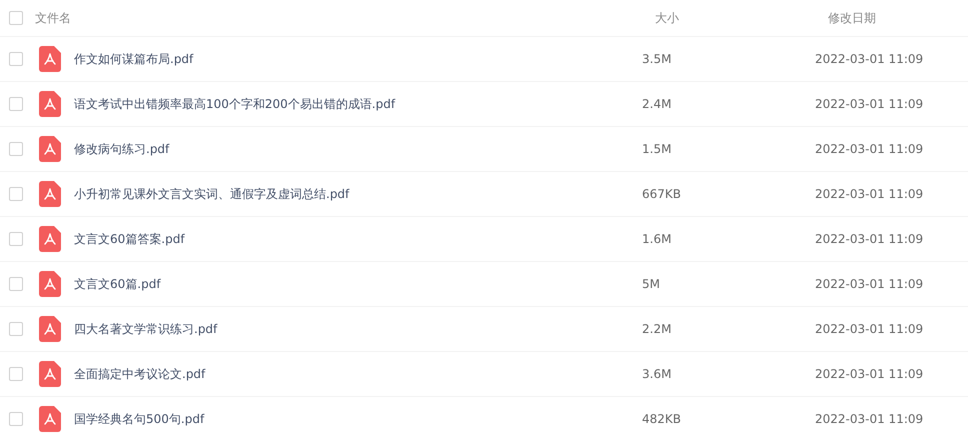 This screenshot has width=968, height=436. What do you see at coordinates (16, 18) in the screenshot?
I see `select-all-checkbox` at bounding box center [16, 18].